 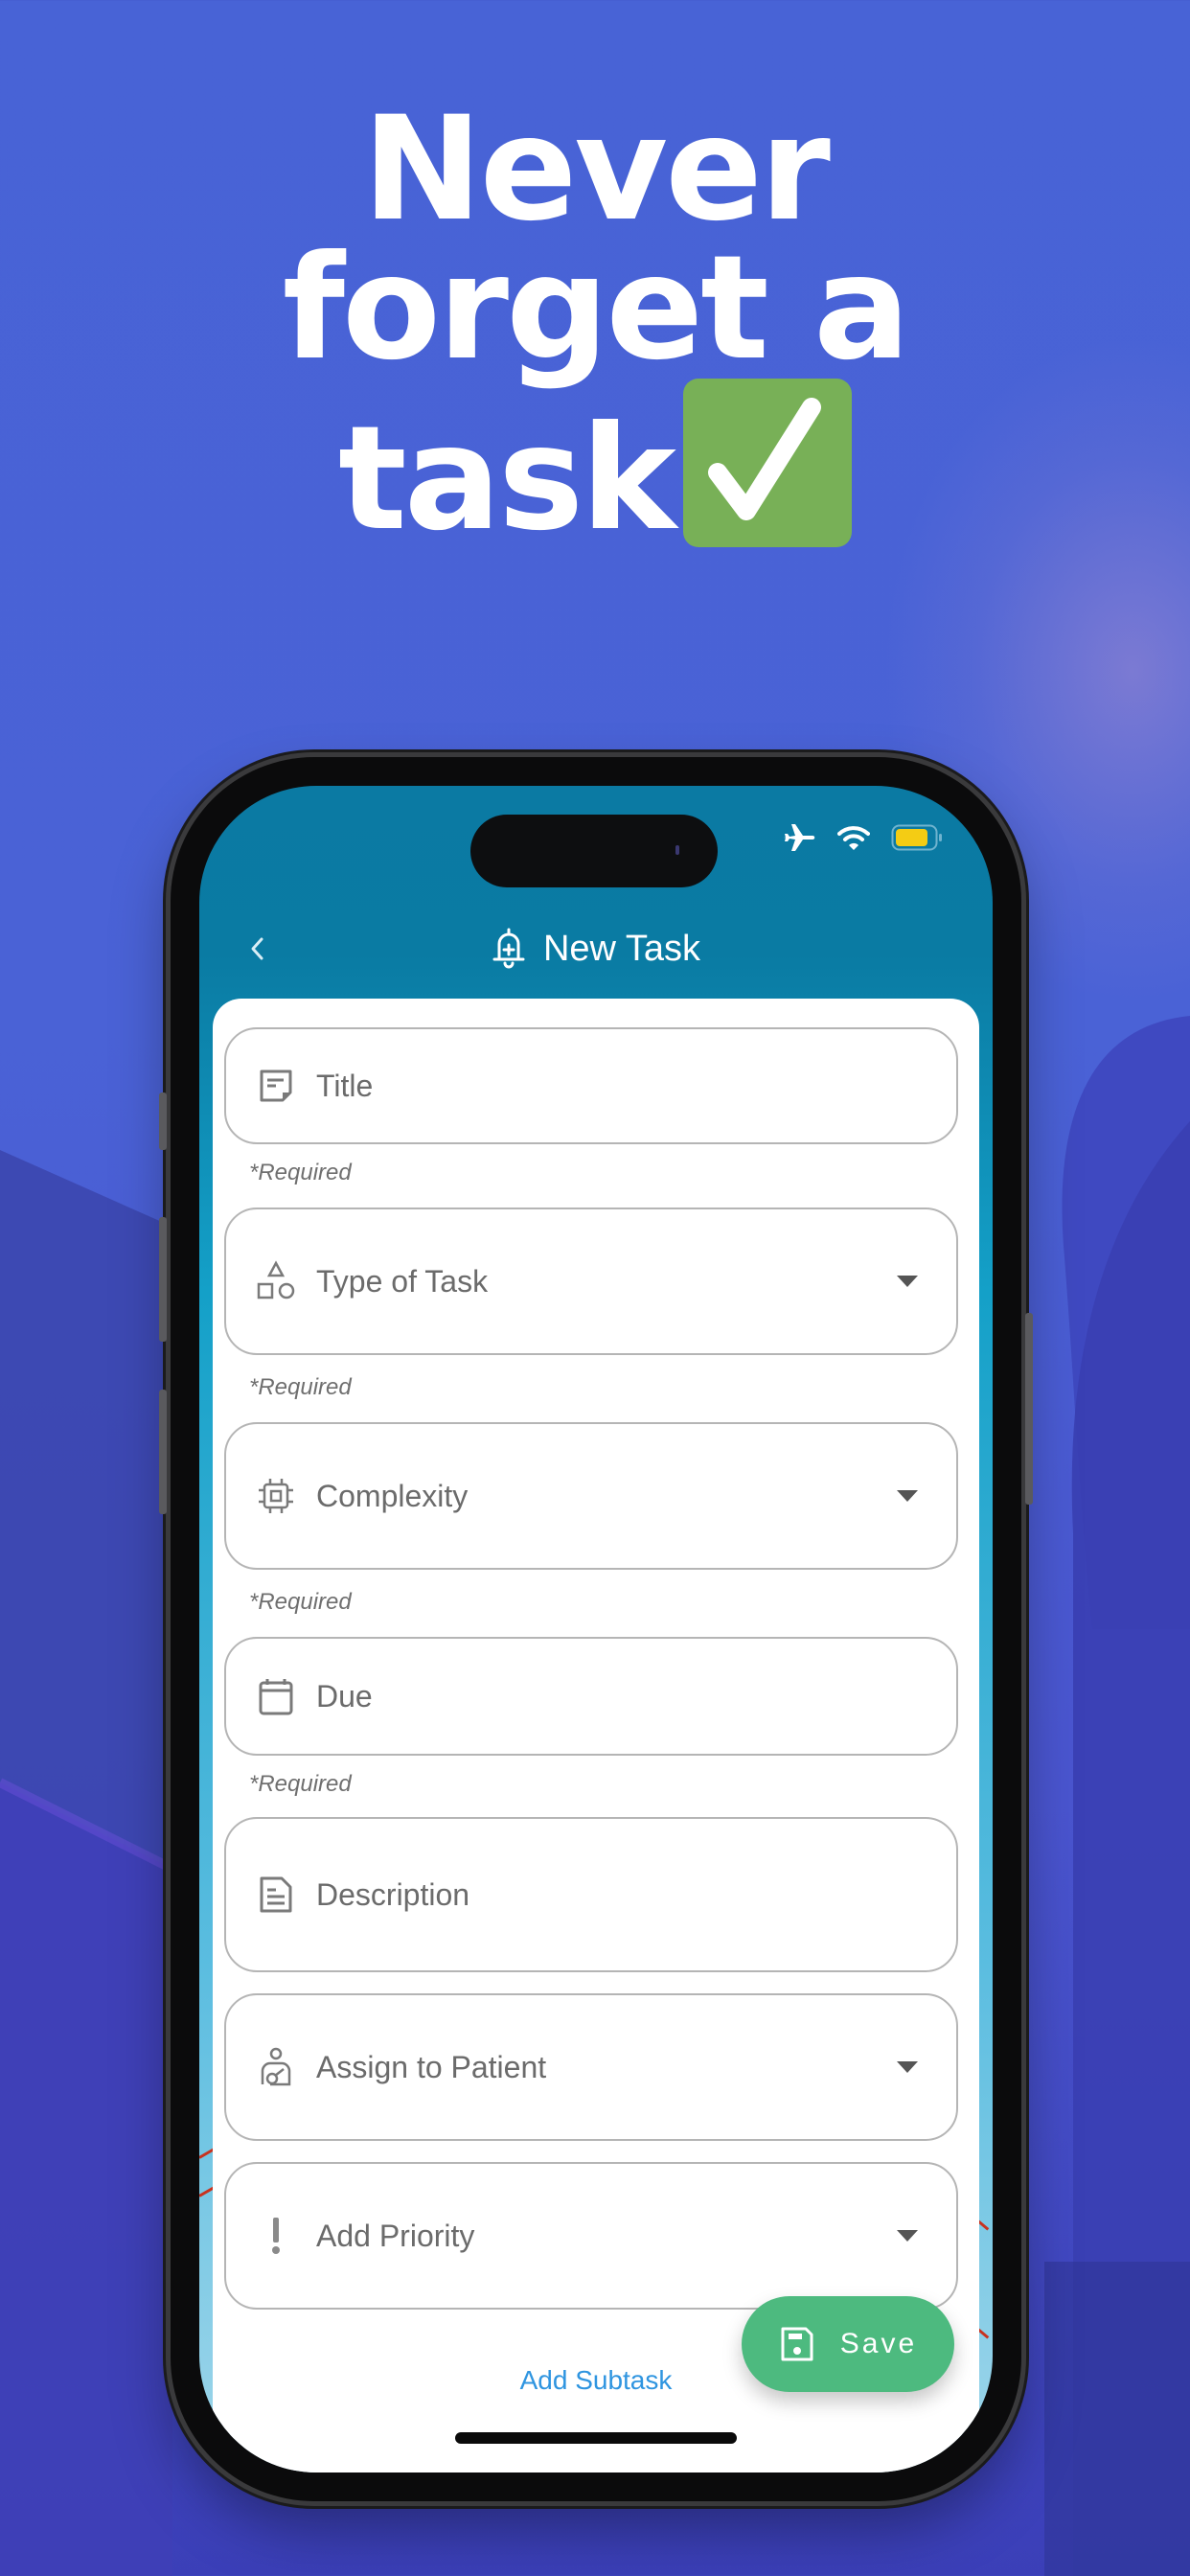 What do you see at coordinates (591, 2236) in the screenshot?
I see `add-priority-dropdown: Add Priority` at bounding box center [591, 2236].